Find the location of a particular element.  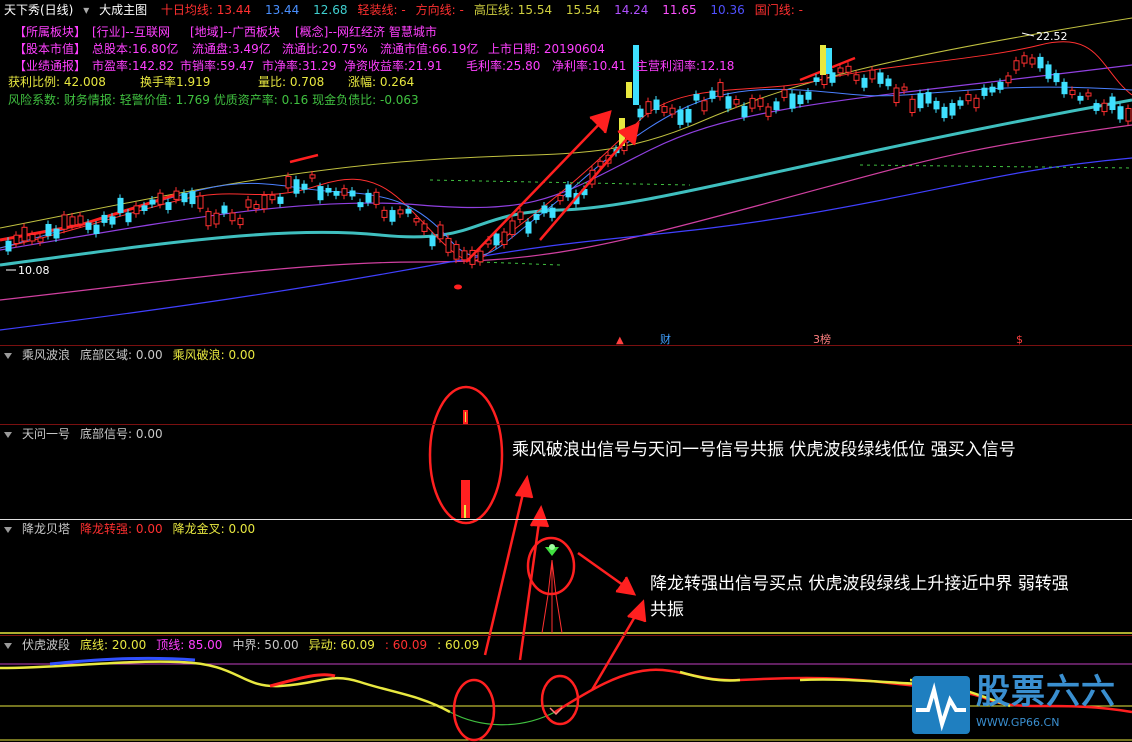

panel-name-p4: 伏虎波段 is located at coordinates (46, 645).